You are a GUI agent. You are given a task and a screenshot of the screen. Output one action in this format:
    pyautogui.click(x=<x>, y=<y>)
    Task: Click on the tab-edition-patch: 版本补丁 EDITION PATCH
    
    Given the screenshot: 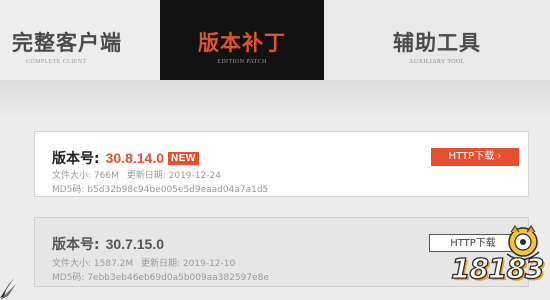 What is the action you would take?
    pyautogui.click(x=242, y=40)
    